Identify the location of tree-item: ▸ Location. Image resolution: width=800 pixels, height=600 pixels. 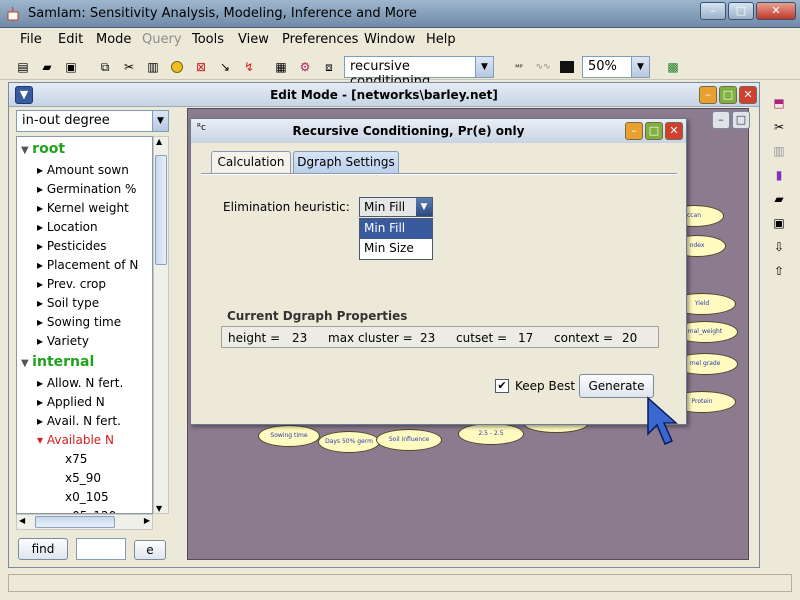
(67, 227).